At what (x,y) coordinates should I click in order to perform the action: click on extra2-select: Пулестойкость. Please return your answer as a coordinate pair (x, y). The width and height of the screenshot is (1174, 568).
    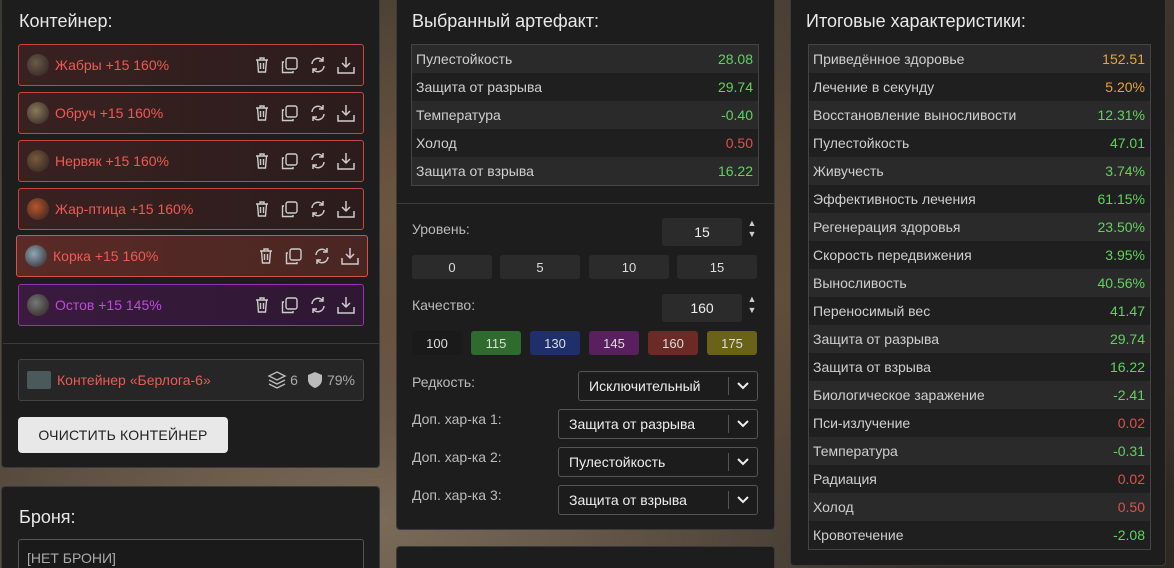
    Looking at the image, I should click on (658, 462).